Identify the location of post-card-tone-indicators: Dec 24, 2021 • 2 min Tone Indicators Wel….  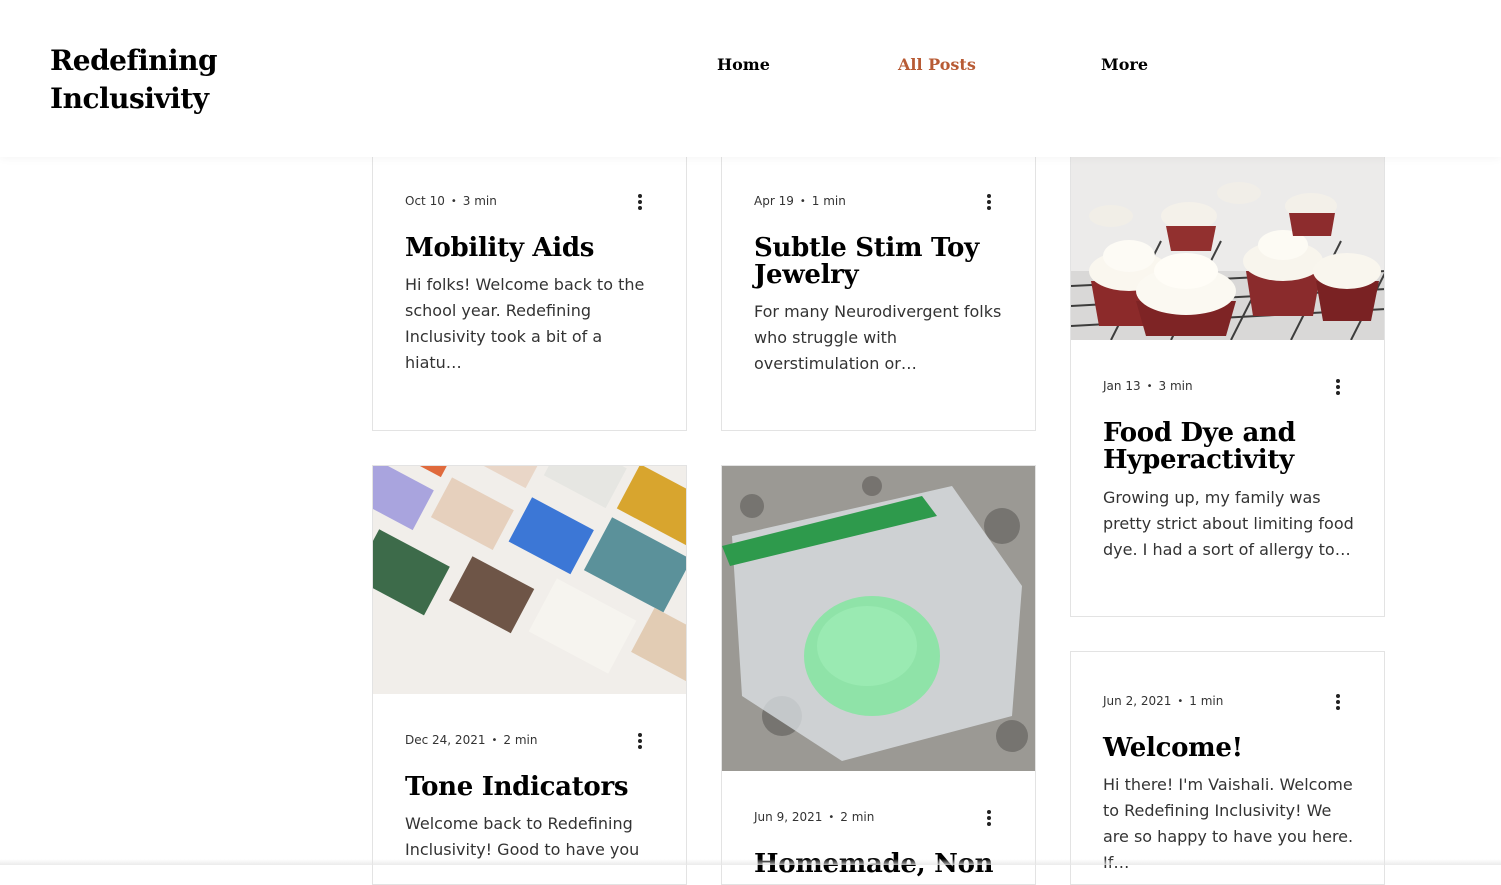
(529, 675).